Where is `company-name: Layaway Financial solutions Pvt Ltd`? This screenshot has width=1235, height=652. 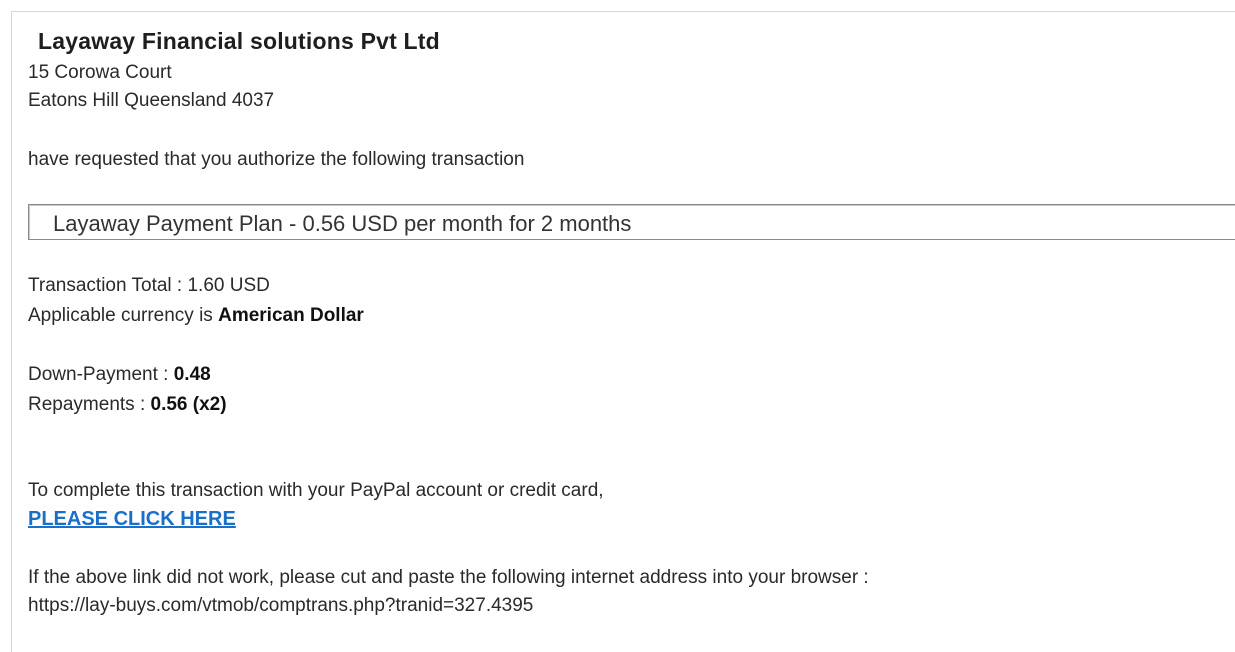
company-name: Layaway Financial solutions Pvt Ltd is located at coordinates (239, 41).